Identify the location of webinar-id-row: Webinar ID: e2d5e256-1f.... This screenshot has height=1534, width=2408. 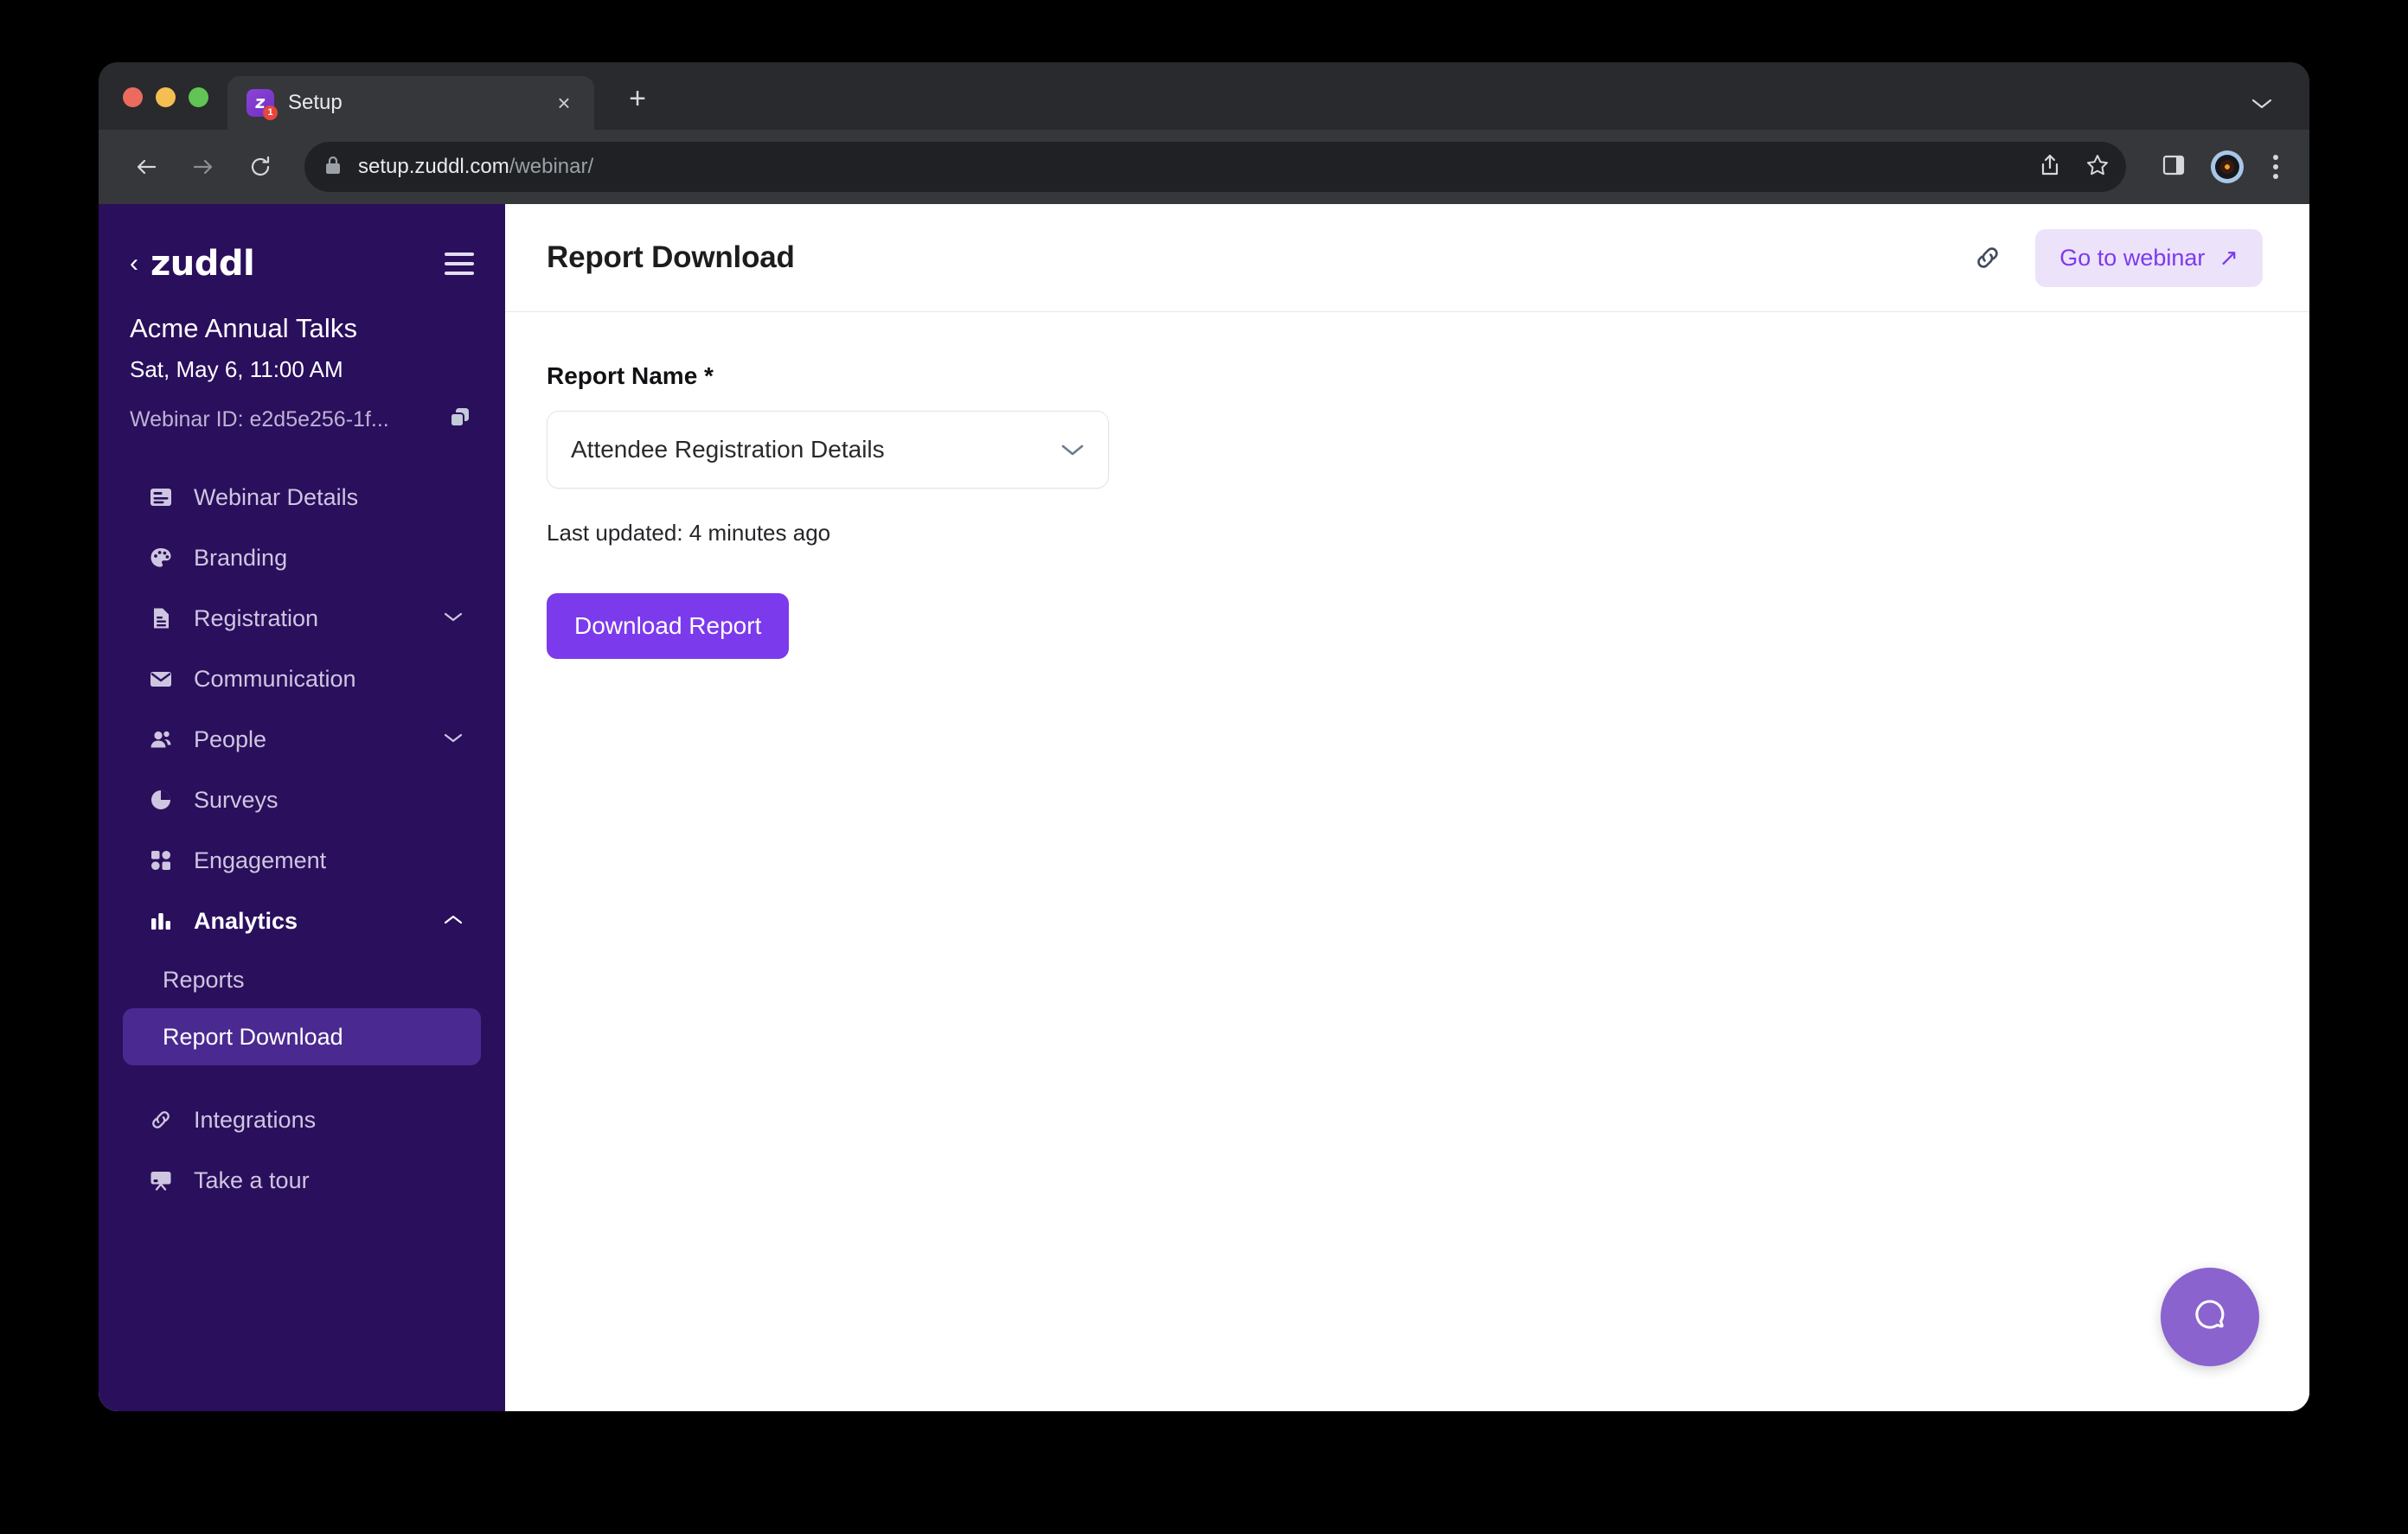
(302, 420).